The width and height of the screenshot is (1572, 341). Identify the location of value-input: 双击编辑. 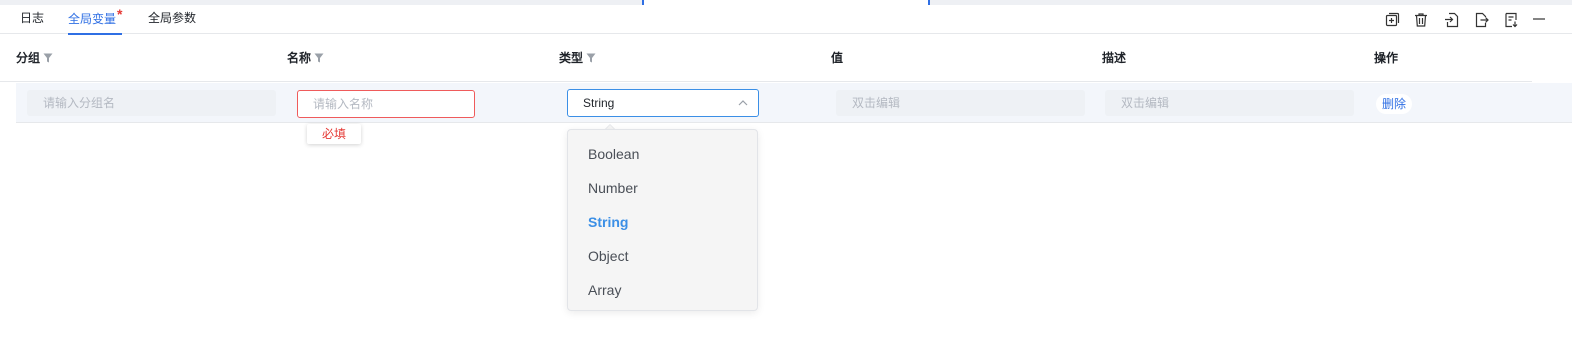
(960, 103).